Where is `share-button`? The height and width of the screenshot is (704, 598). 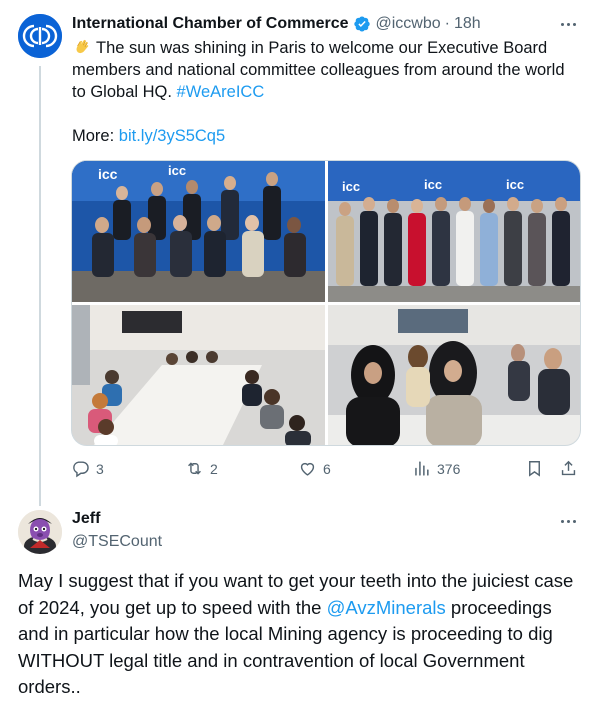 share-button is located at coordinates (568, 468).